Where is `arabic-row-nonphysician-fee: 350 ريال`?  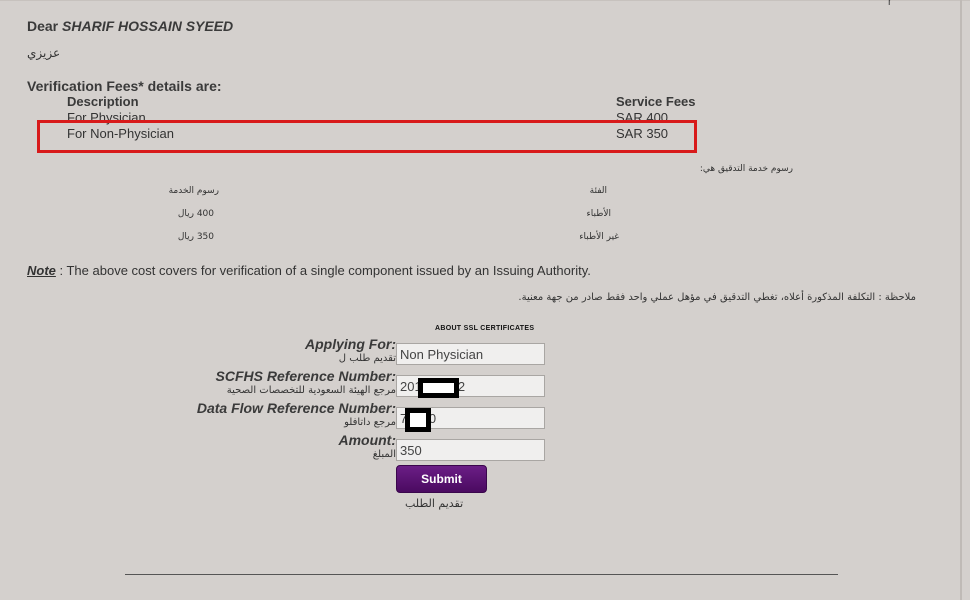 arabic-row-nonphysician-fee: 350 ريال is located at coordinates (195, 237).